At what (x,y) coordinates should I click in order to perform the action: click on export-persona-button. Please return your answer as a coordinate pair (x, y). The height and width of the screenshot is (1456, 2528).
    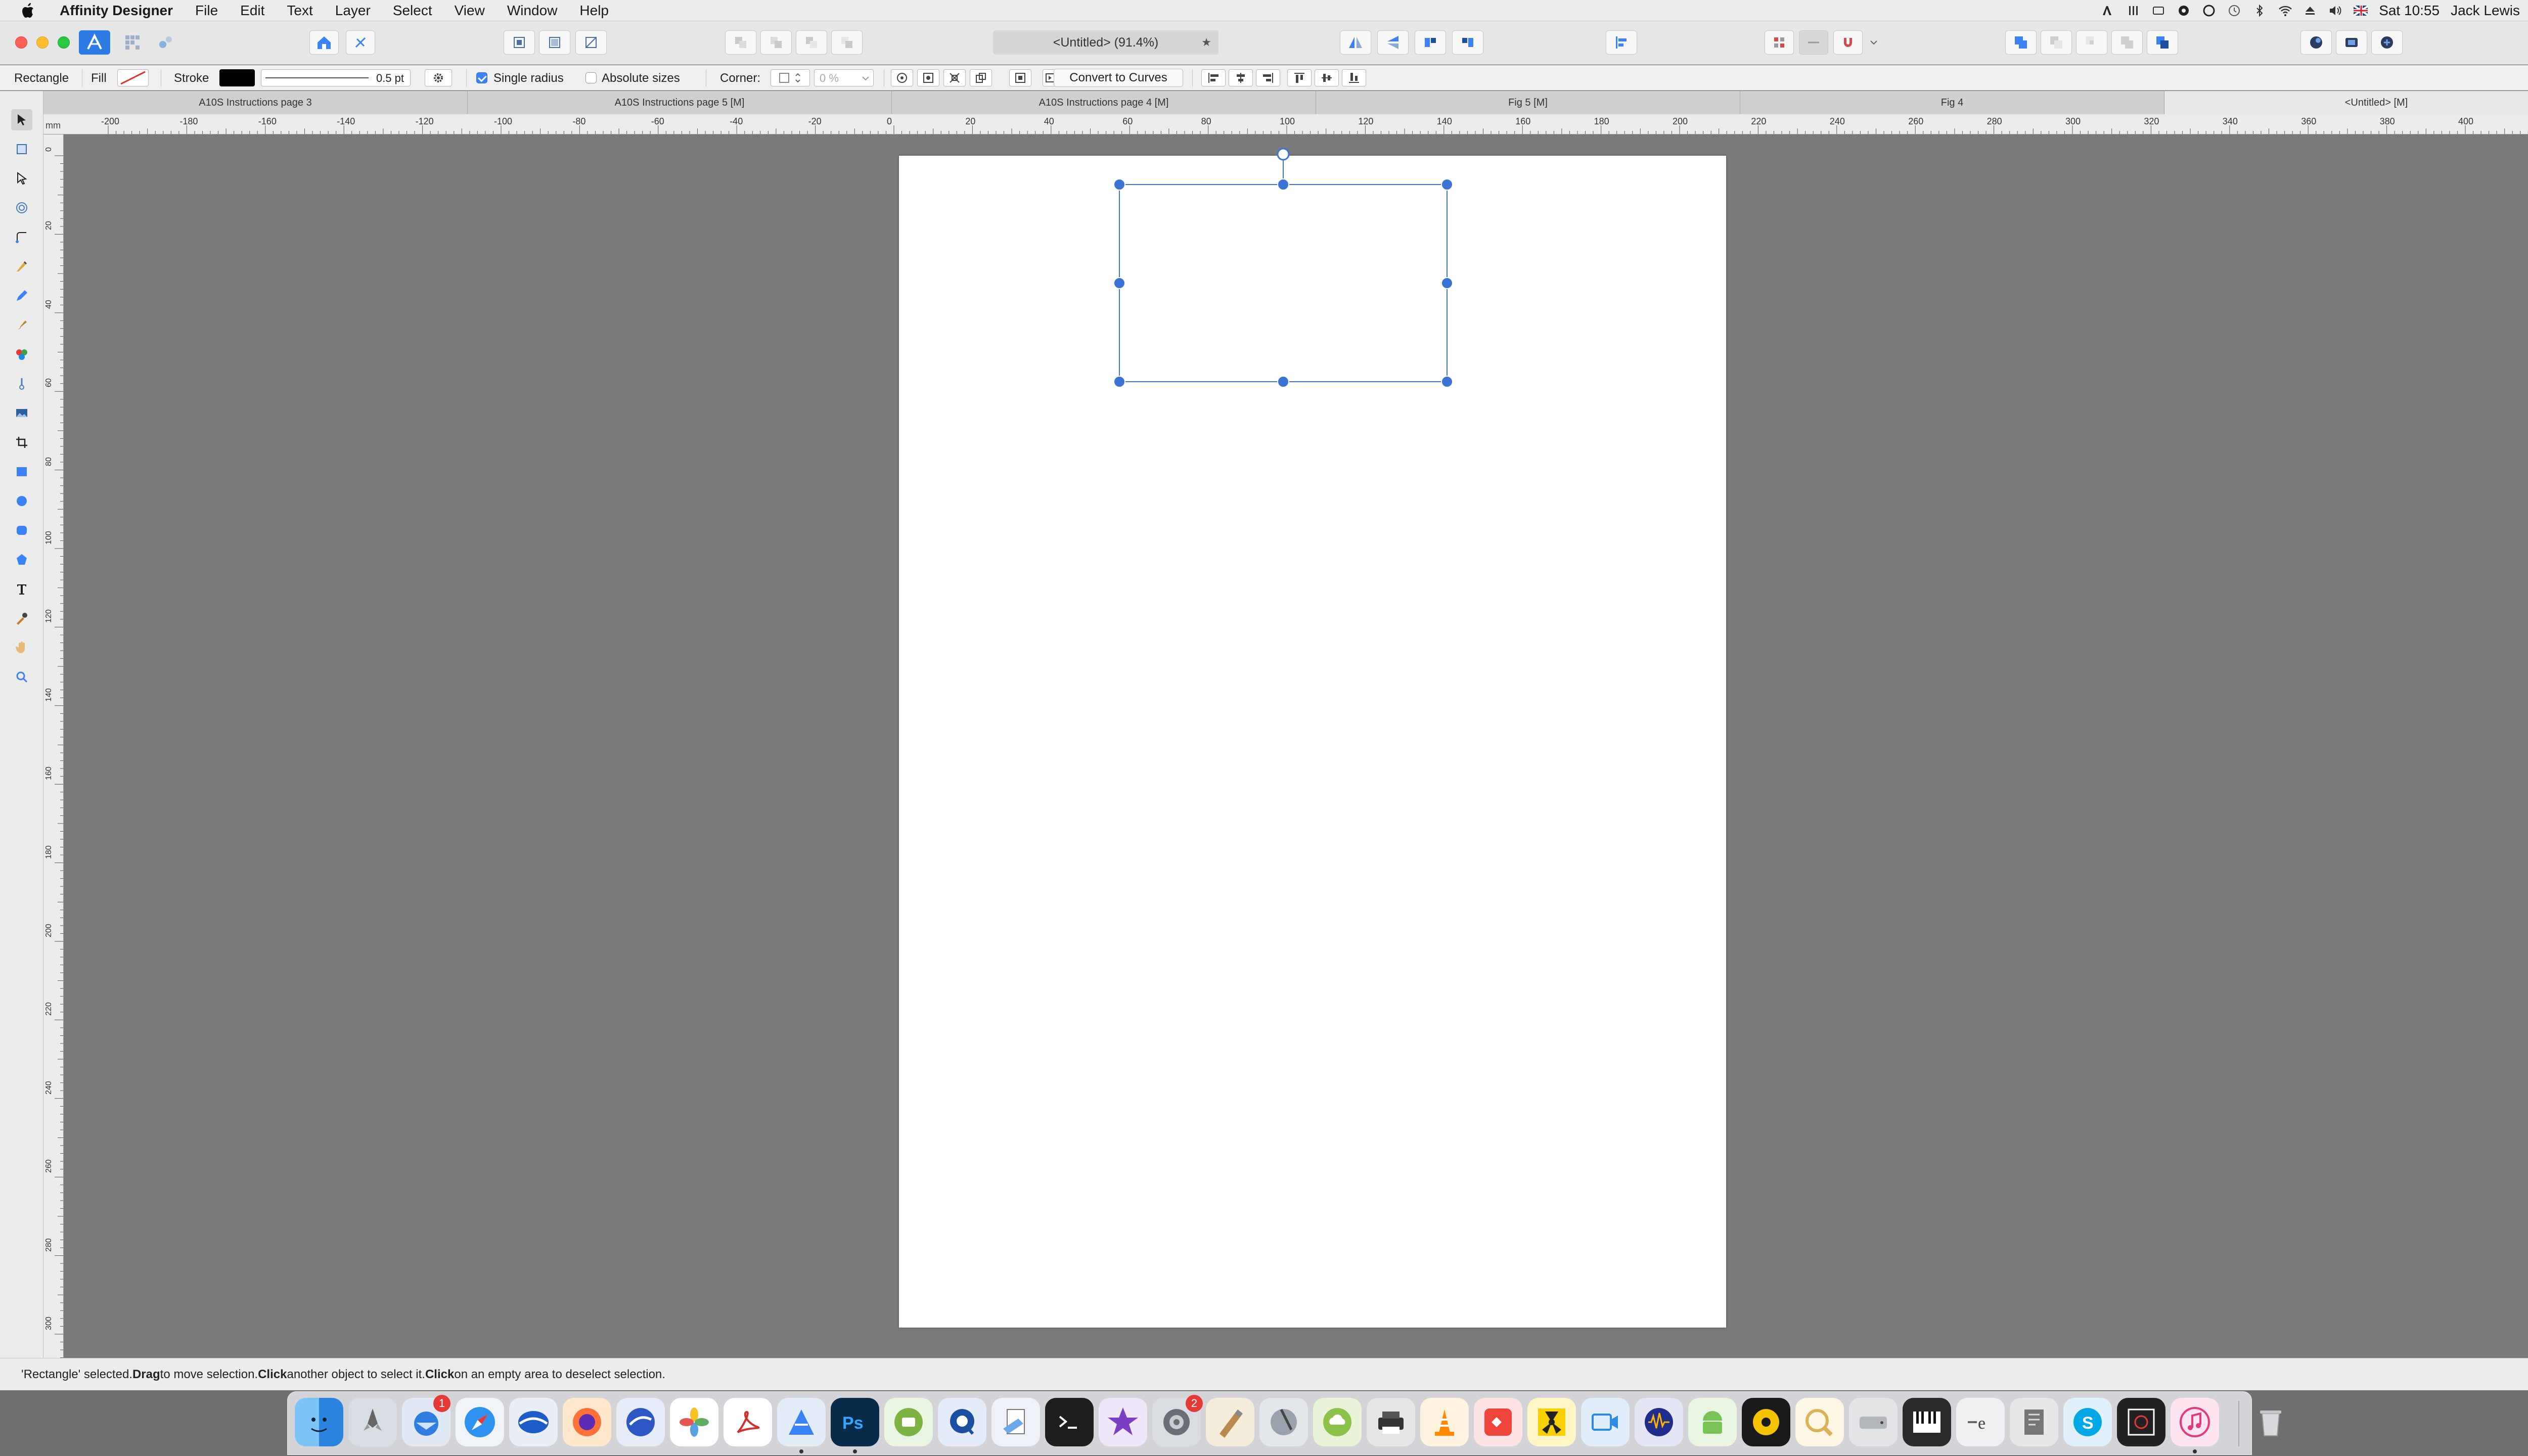
    Looking at the image, I should click on (166, 42).